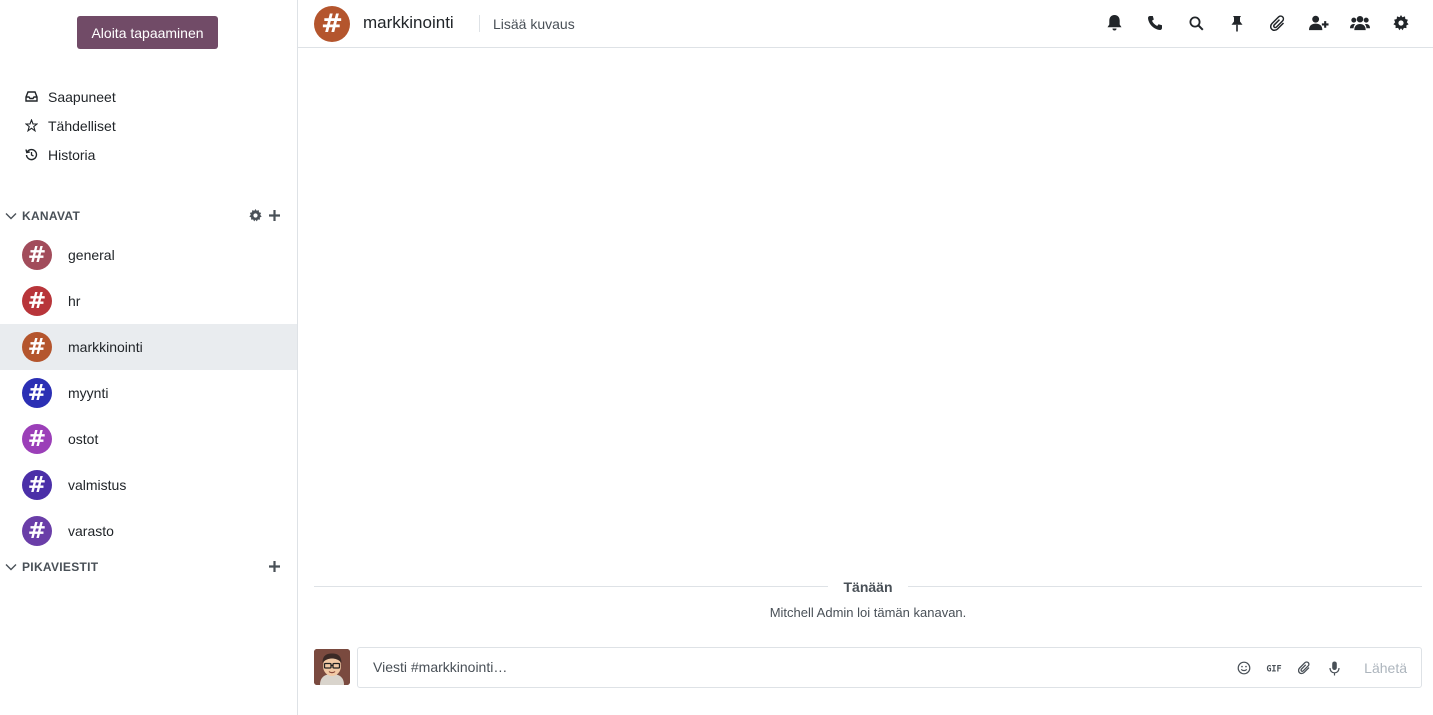  I want to click on channel-name: hr, so click(74, 301).